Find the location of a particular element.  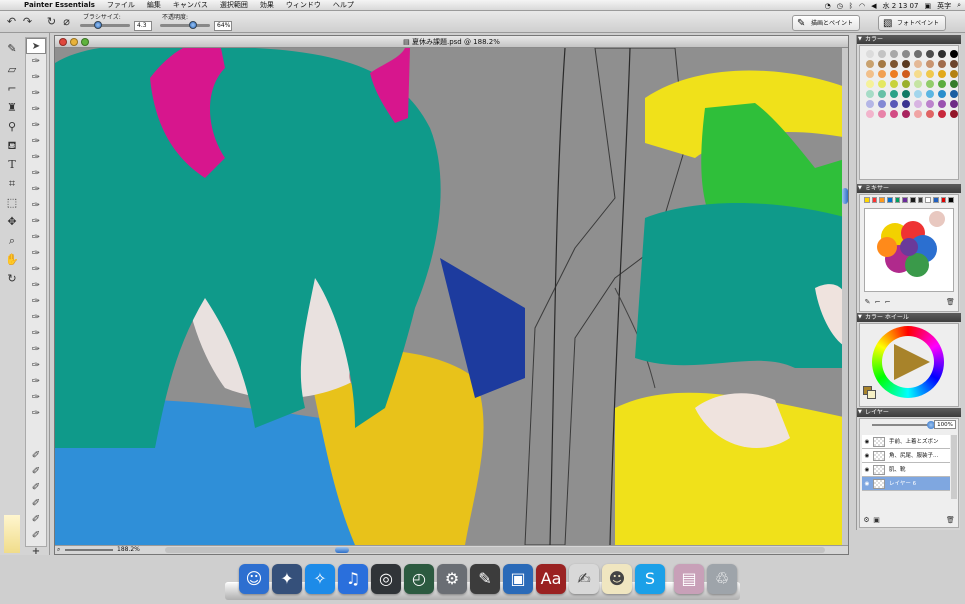

mixer-trash-icon: 🗑 is located at coordinates (950, 302).